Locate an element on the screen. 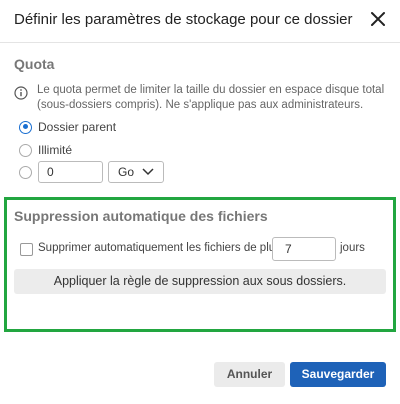 The width and height of the screenshot is (400, 404). header-divider is located at coordinates (200, 42).